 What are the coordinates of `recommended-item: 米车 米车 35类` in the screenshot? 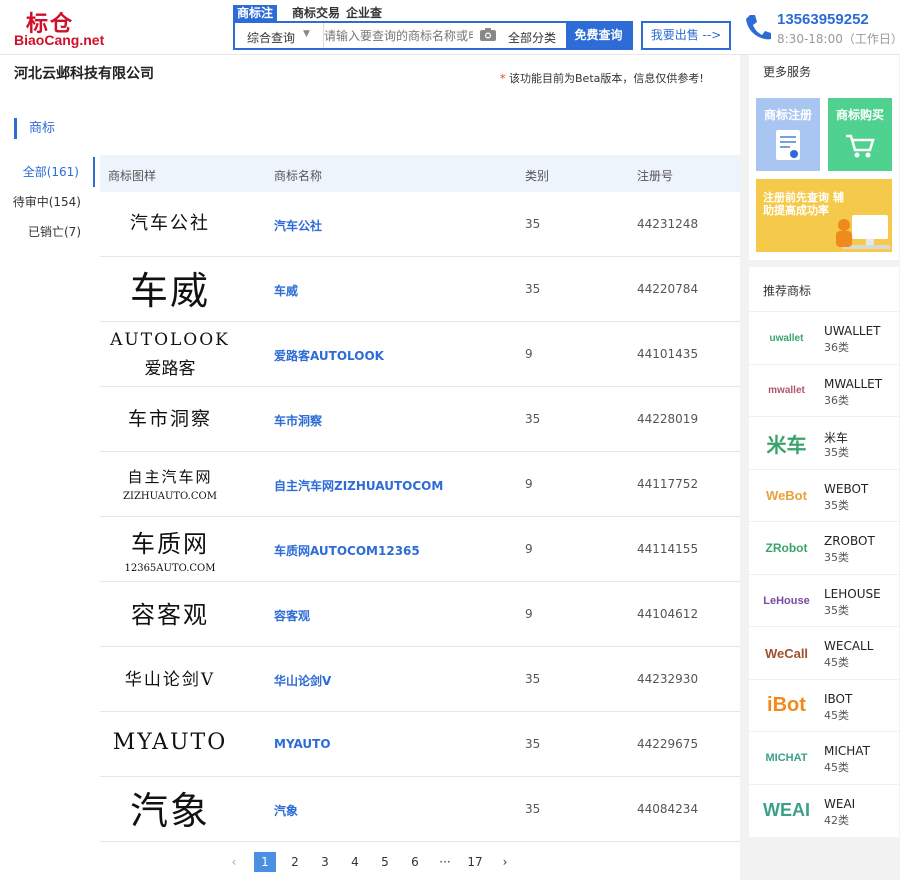 It's located at (824, 442).